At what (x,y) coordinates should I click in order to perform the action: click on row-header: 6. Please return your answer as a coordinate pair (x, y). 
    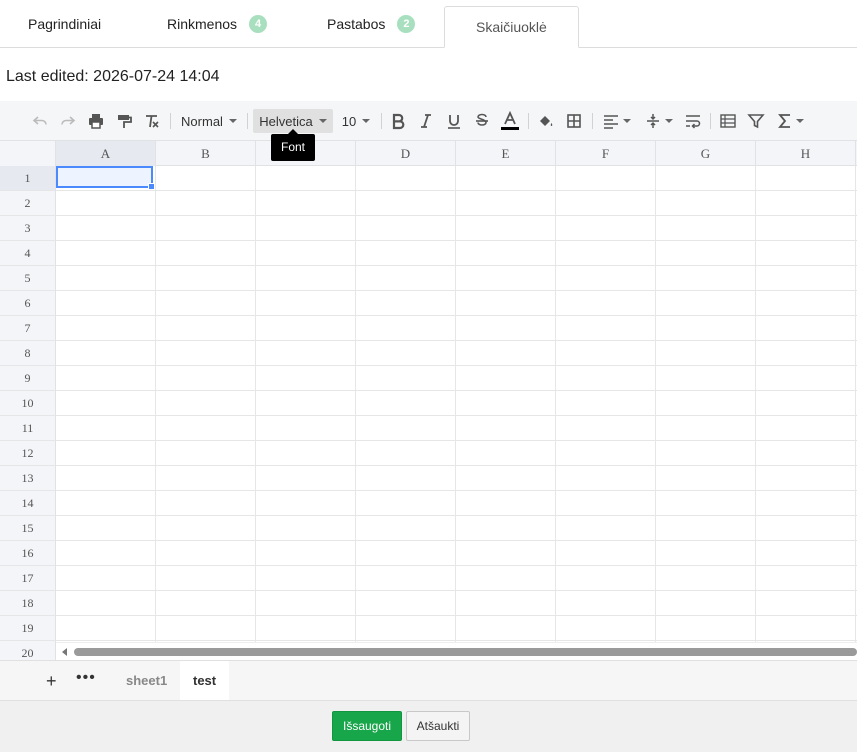
    Looking at the image, I should click on (28, 303).